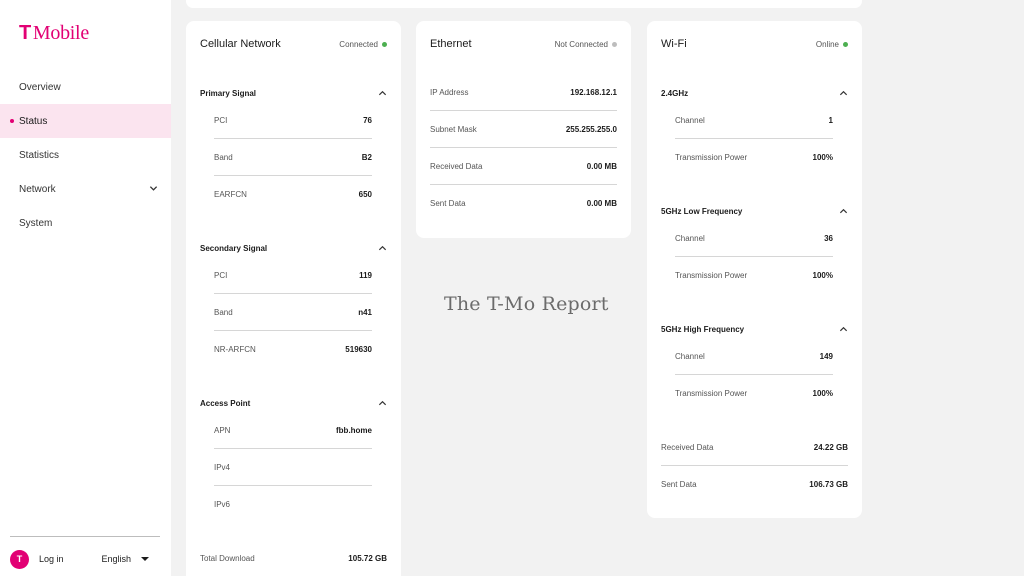 Image resolution: width=1024 pixels, height=576 pixels. Describe the element at coordinates (449, 92) in the screenshot. I see `row-label: IP Address` at that location.